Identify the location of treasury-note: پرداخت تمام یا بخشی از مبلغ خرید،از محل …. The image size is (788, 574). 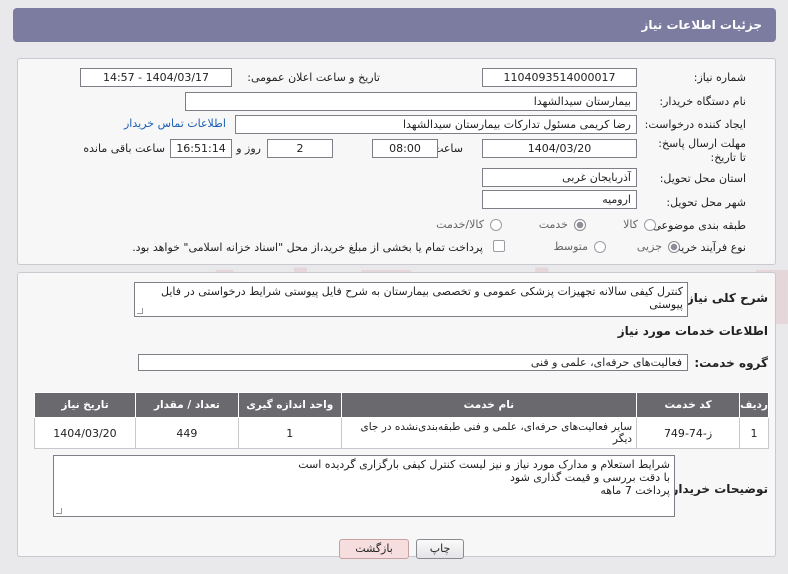
(307, 247).